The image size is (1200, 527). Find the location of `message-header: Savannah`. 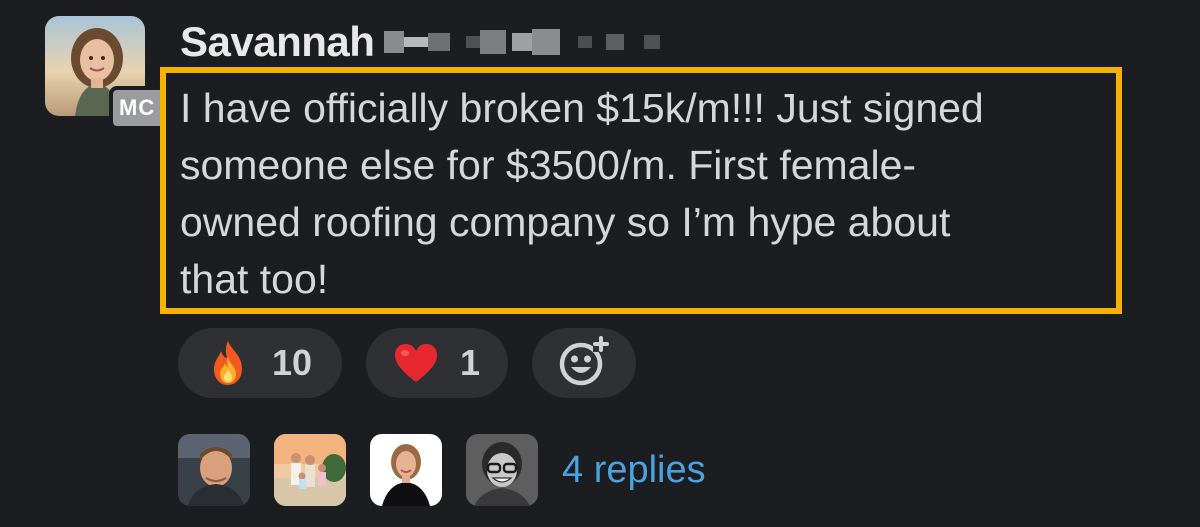

message-header: Savannah is located at coordinates (420, 42).